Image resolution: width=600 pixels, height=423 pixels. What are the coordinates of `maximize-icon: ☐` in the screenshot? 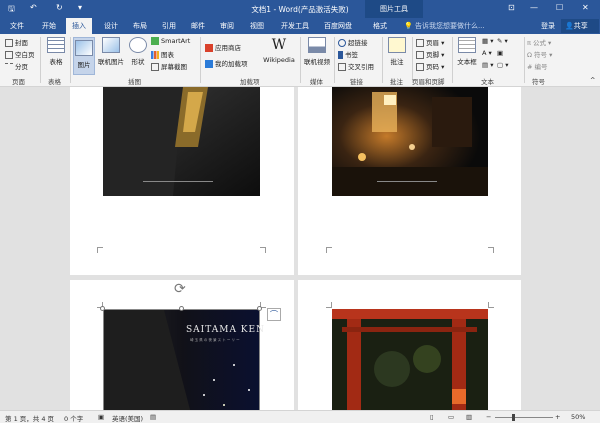 It's located at (559, 7).